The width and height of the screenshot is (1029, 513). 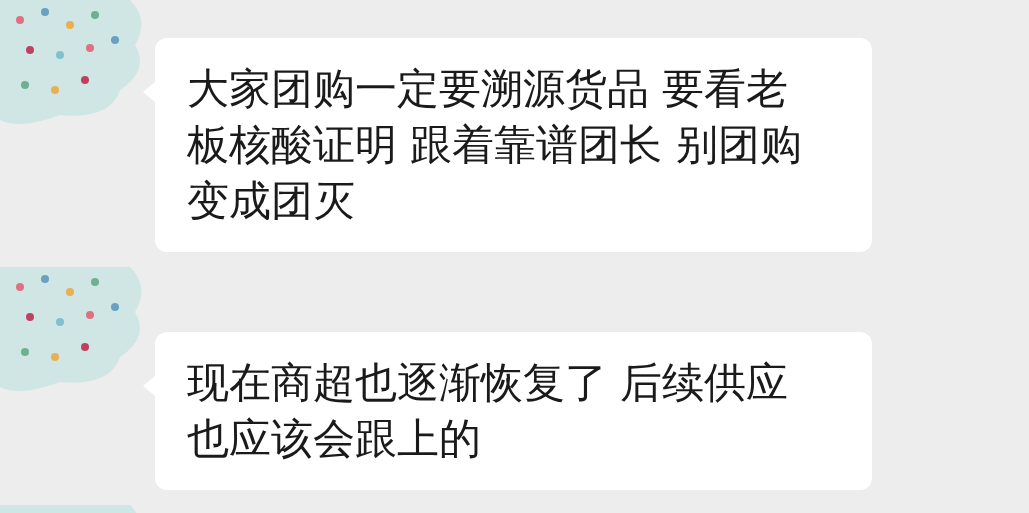 I want to click on message-text: 现在商超也逐渐恢复了 后续供应, so click(x=488, y=383).